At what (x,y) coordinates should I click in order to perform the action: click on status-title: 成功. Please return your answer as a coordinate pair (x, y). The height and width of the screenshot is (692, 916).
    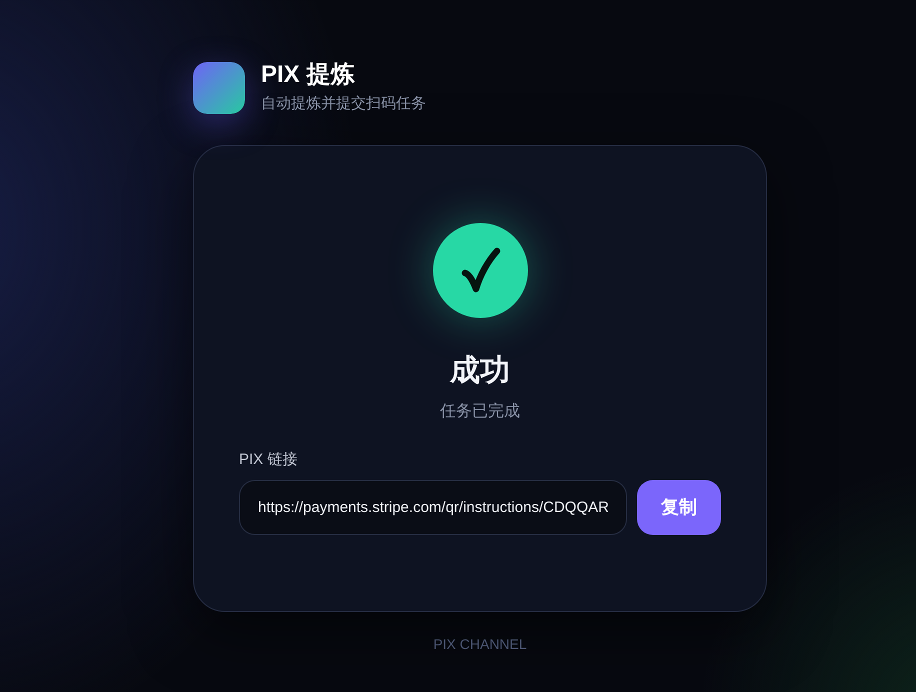
    Looking at the image, I should click on (480, 371).